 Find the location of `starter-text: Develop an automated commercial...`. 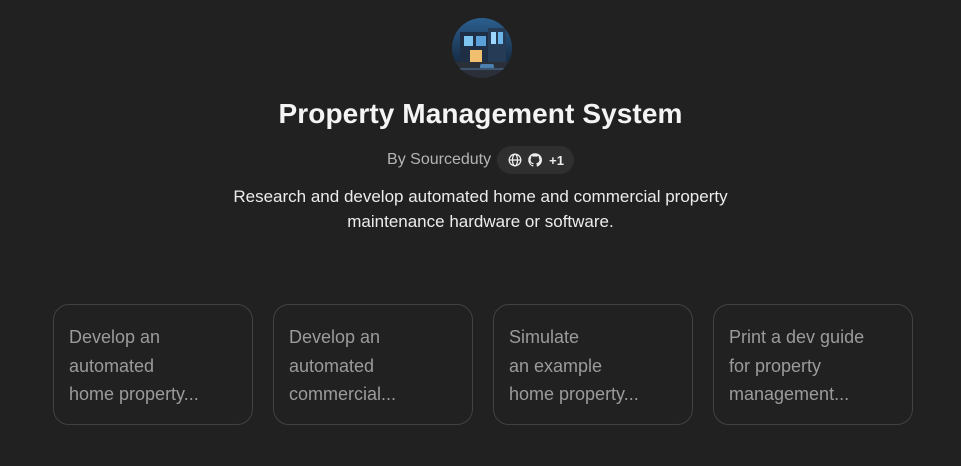

starter-text: Develop an automated commercial... is located at coordinates (343, 365).